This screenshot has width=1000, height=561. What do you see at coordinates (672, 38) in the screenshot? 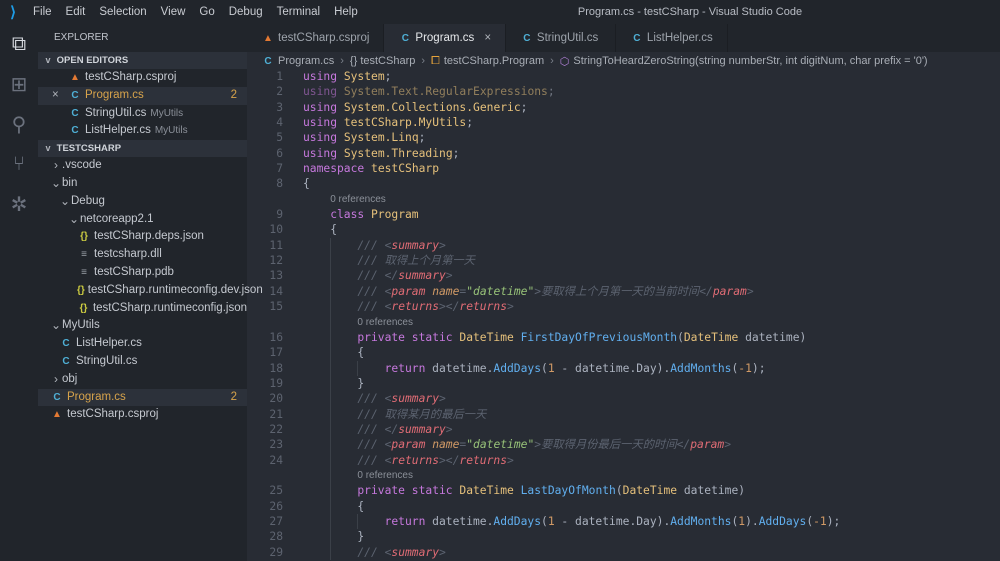
I see `tab-listhelper-cs: C ListHelper.cs` at bounding box center [672, 38].